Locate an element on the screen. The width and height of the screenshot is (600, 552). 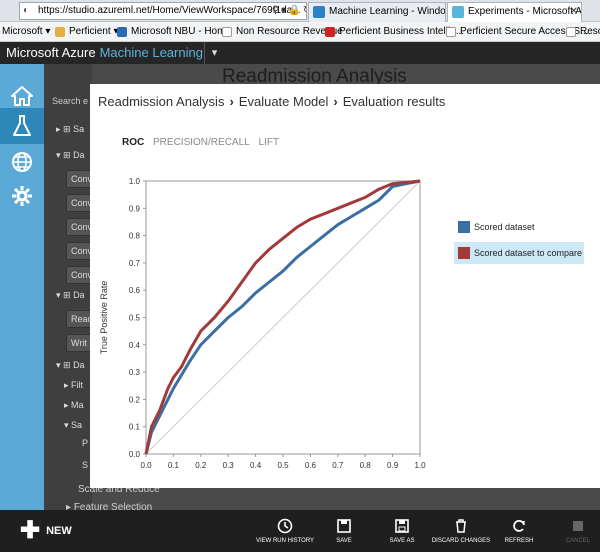
palette-search-input: Search e is located at coordinates (70, 101).